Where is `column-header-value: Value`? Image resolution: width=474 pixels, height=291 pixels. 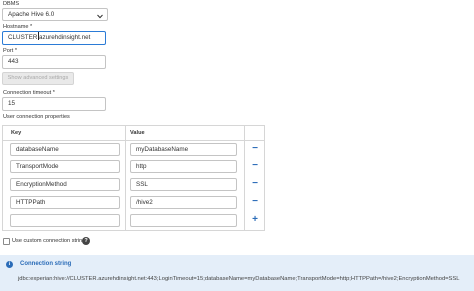
column-header-value: Value is located at coordinates (137, 133).